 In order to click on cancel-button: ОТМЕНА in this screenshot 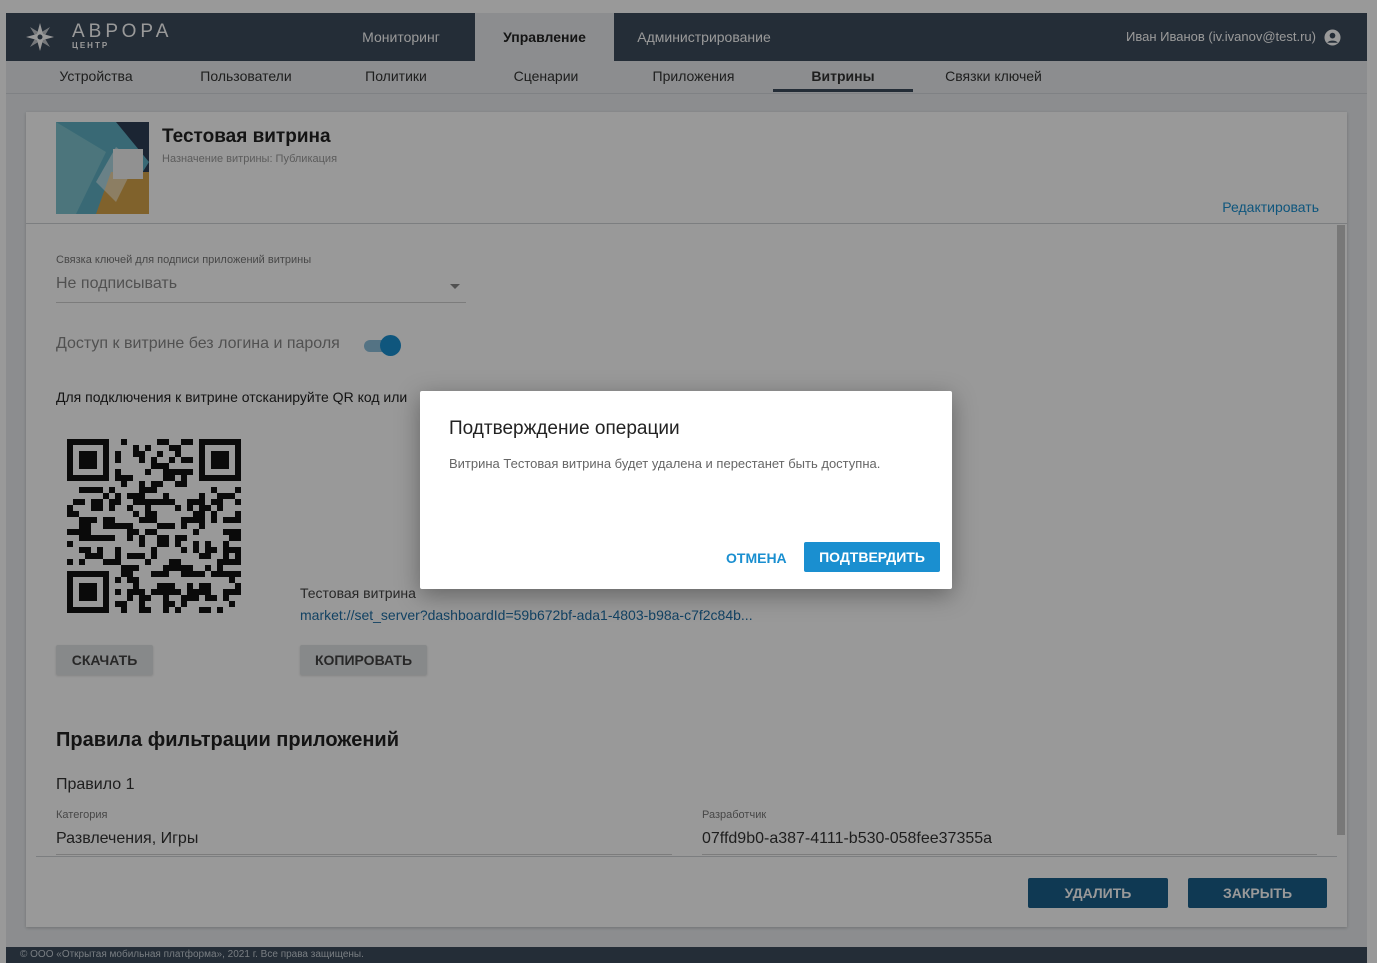, I will do `click(756, 558)`.